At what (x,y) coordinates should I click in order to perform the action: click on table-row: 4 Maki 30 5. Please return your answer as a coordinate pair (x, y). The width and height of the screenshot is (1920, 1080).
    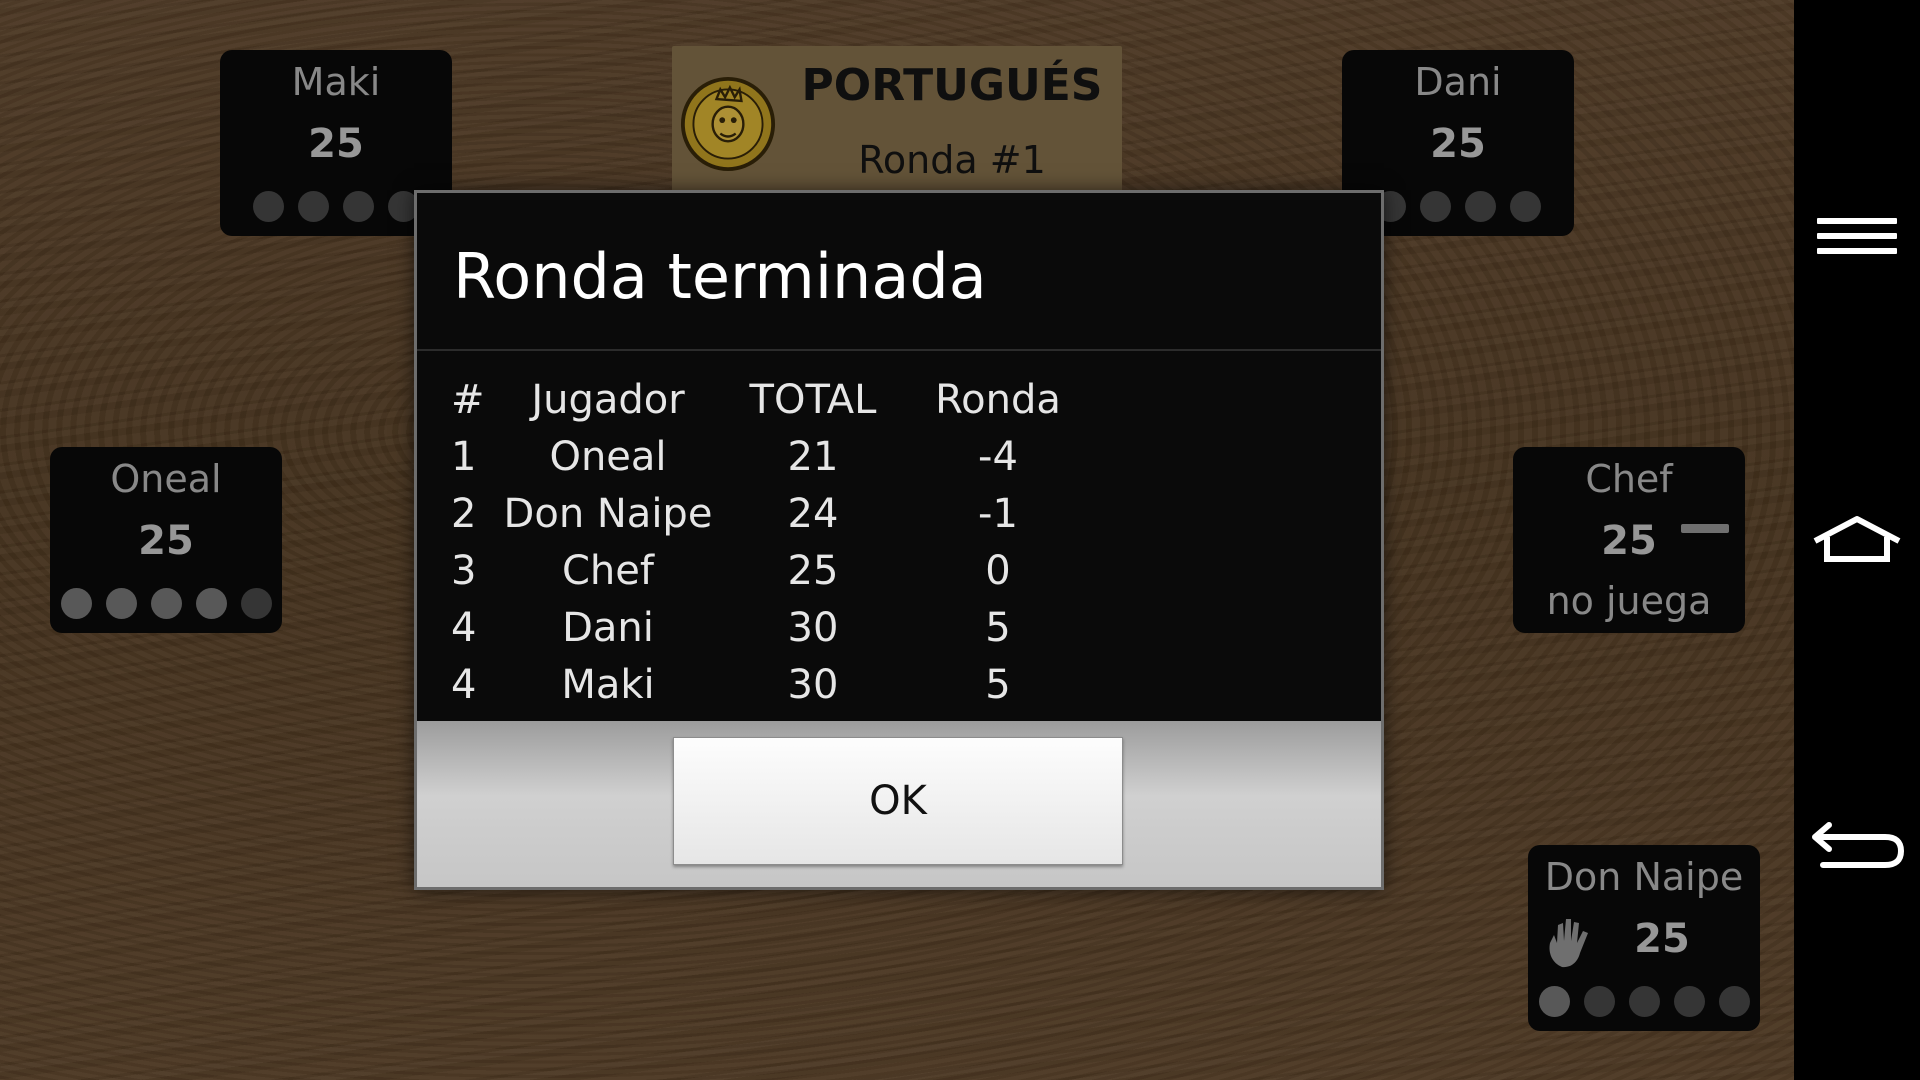
    Looking at the image, I should click on (772, 684).